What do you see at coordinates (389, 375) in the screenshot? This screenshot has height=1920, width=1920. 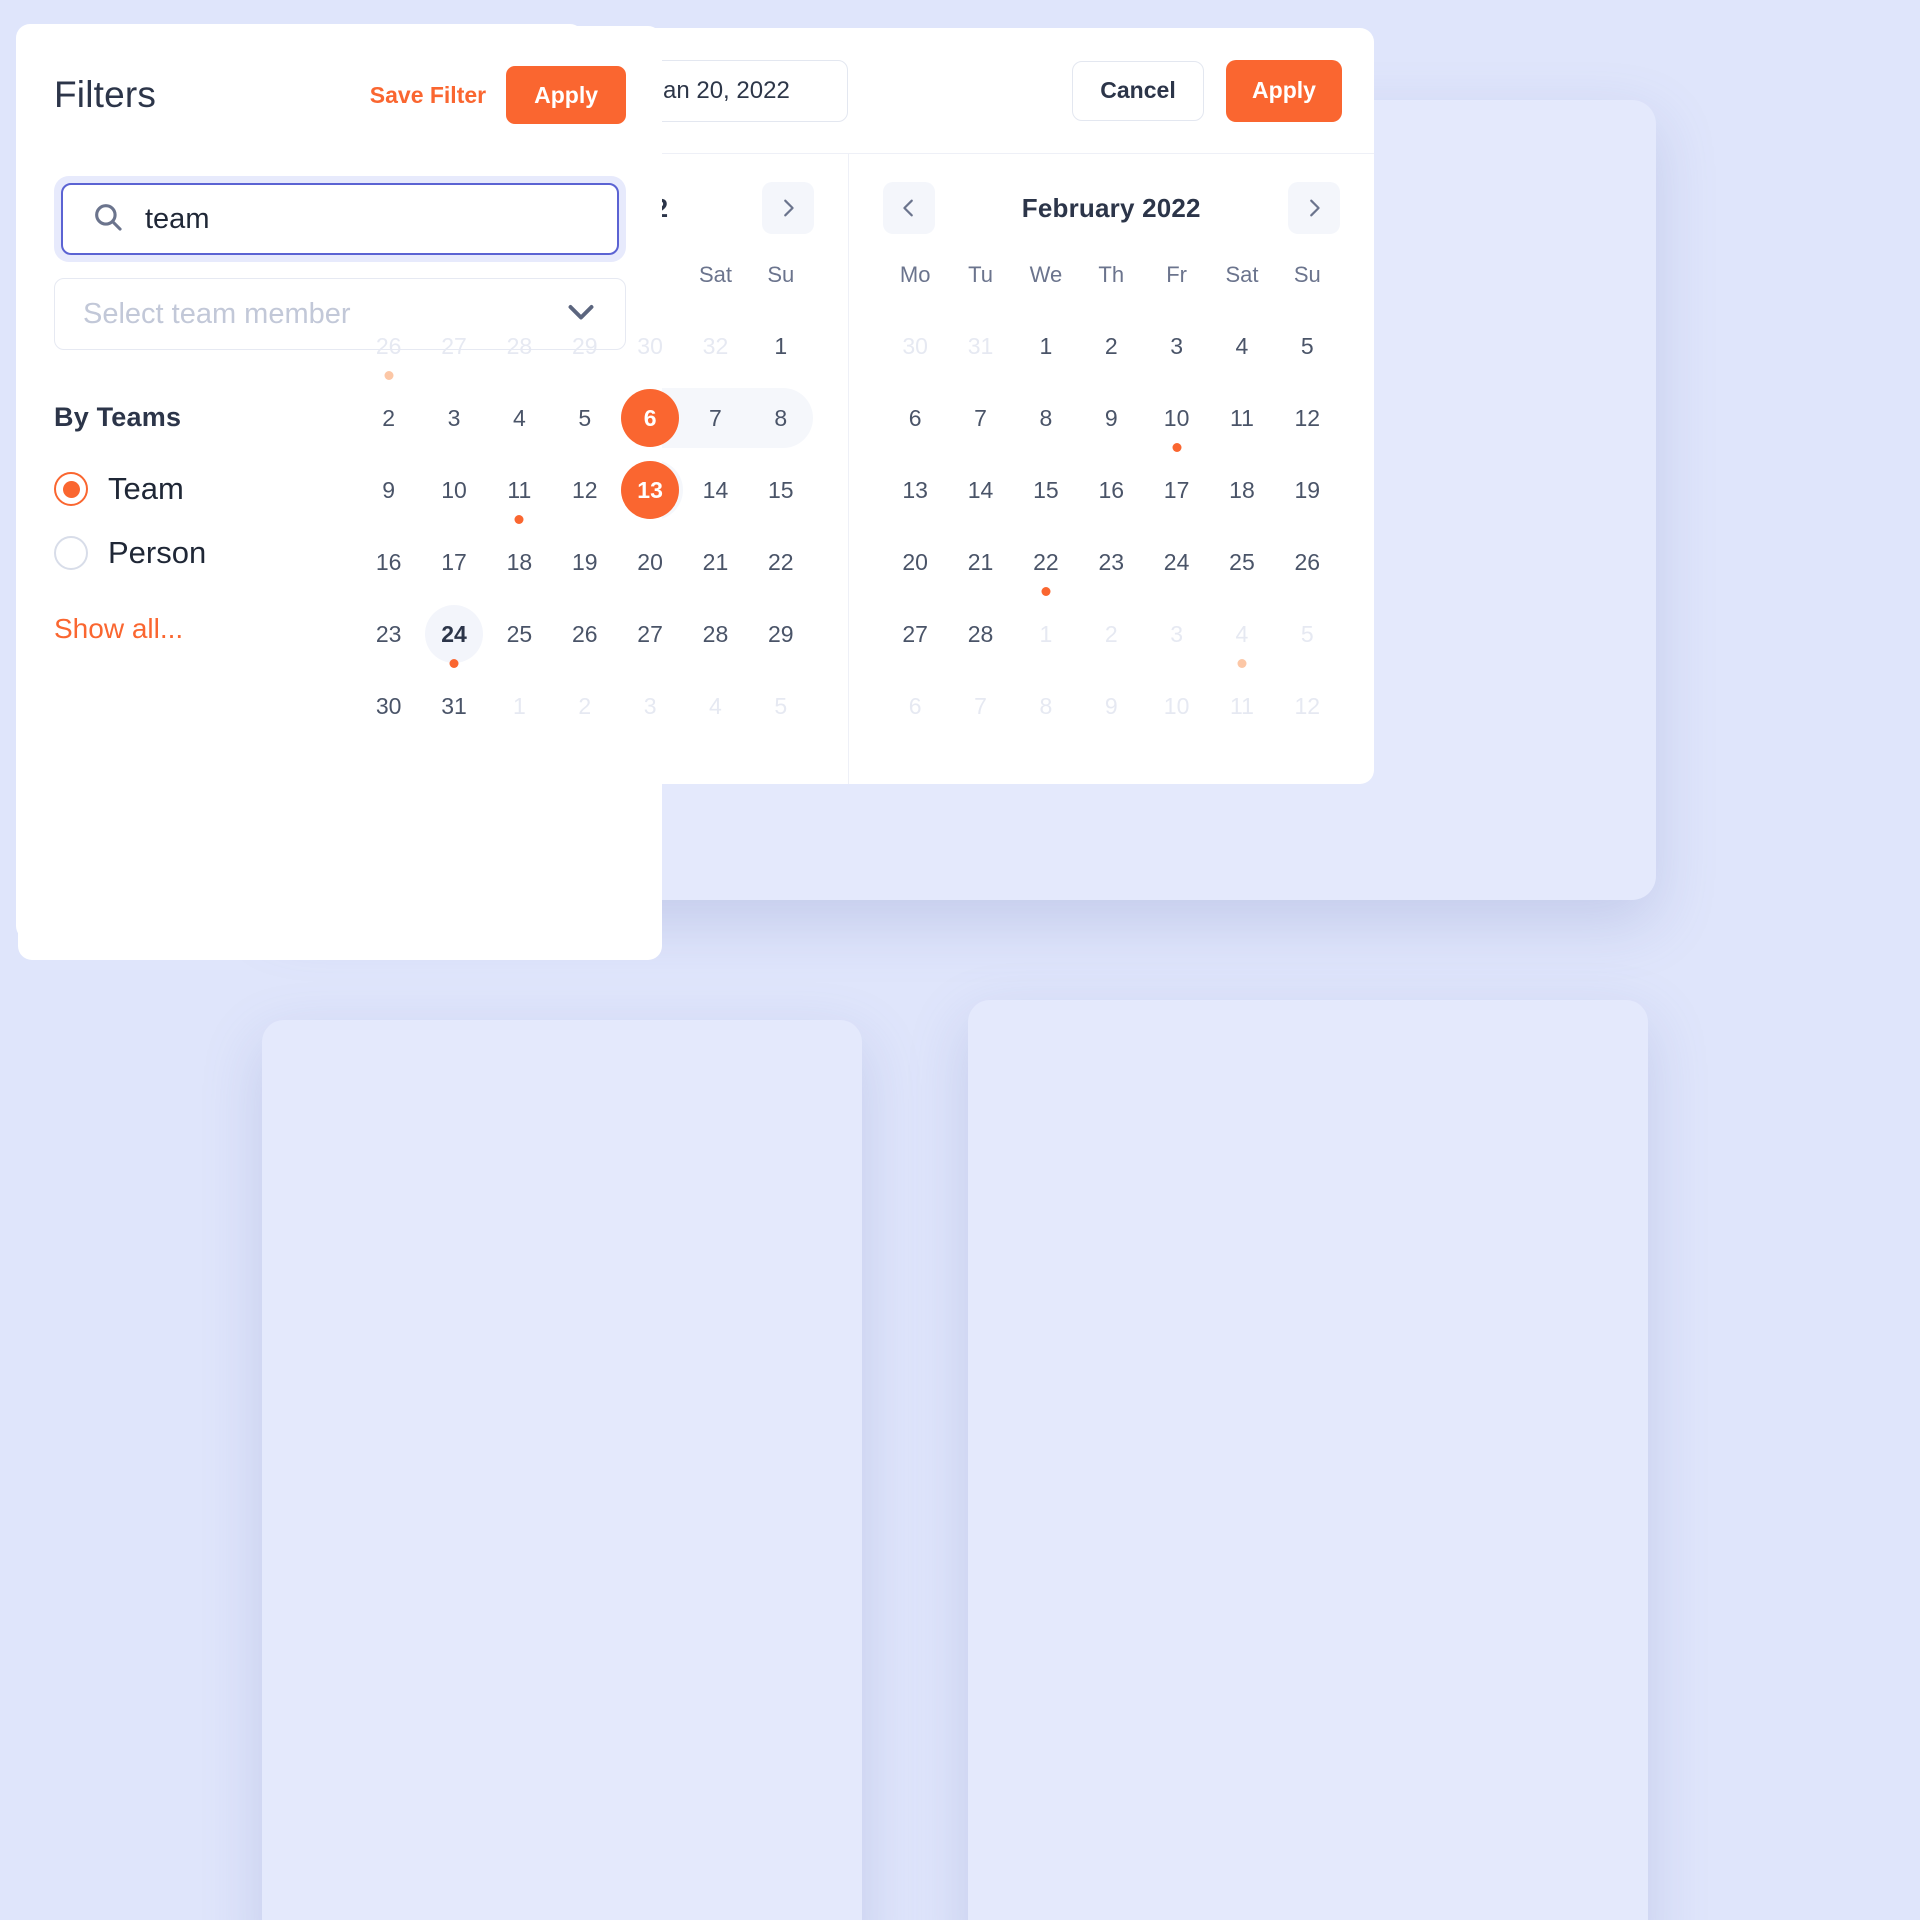 I see `calendar-day-event-dot` at bounding box center [389, 375].